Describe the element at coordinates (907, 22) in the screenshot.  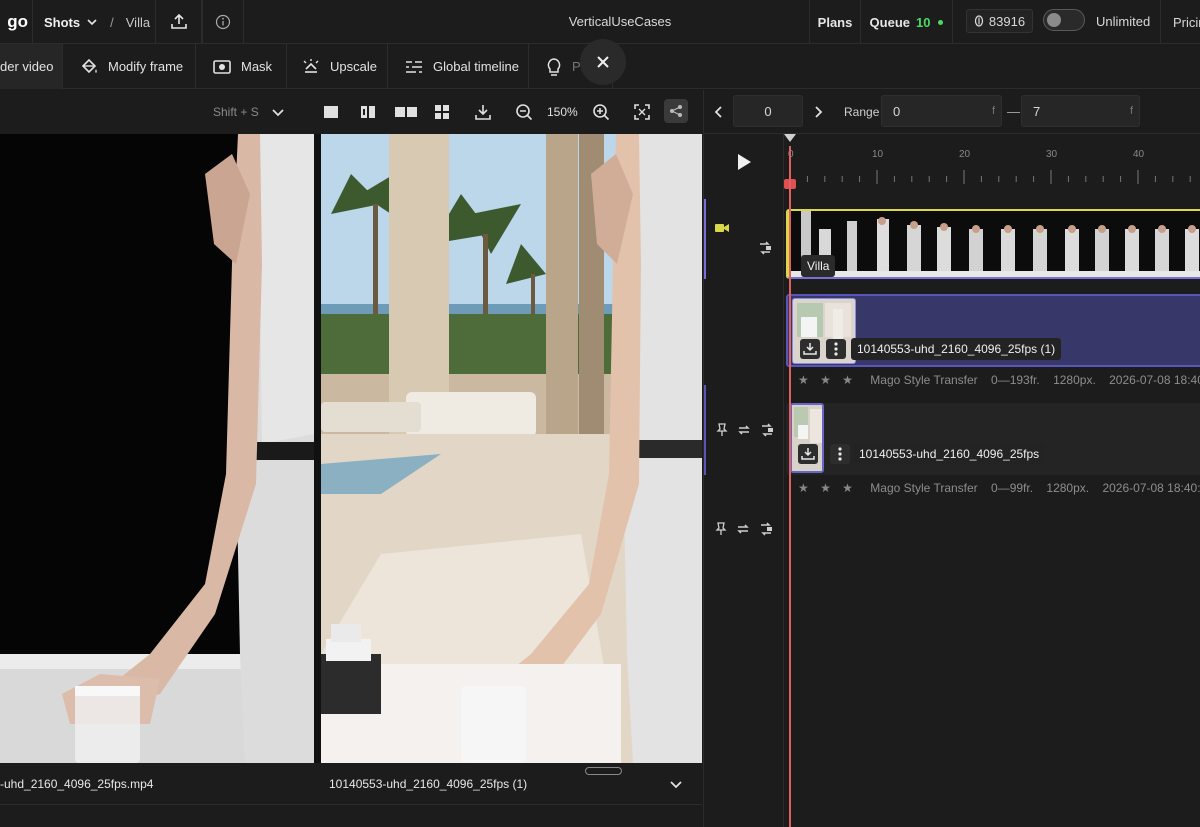
I see `queue-button: Queue 10` at that location.